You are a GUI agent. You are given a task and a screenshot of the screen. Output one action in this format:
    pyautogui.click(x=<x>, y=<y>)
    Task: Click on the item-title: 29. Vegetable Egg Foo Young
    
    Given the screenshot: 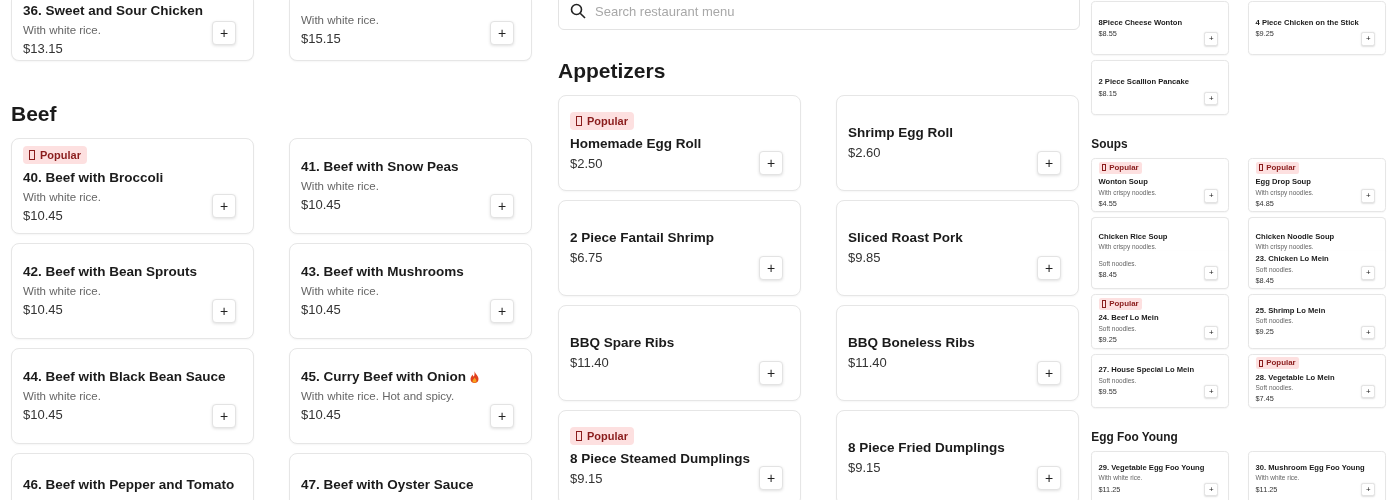 What is the action you would take?
    pyautogui.click(x=1151, y=468)
    